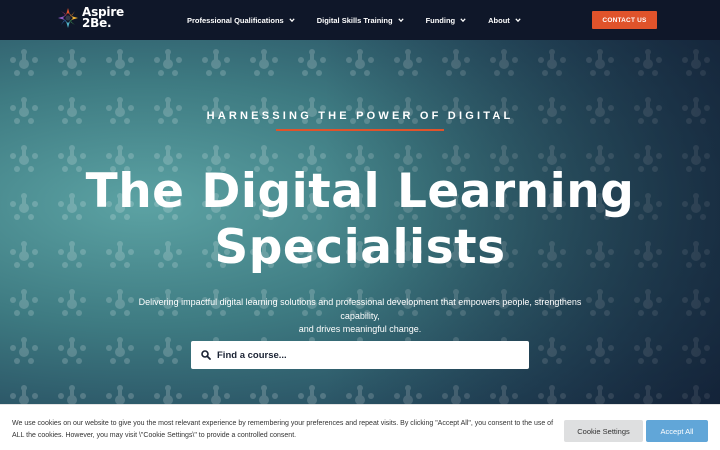 Image resolution: width=720 pixels, height=450 pixels. I want to click on course-search-input, so click(367, 355).